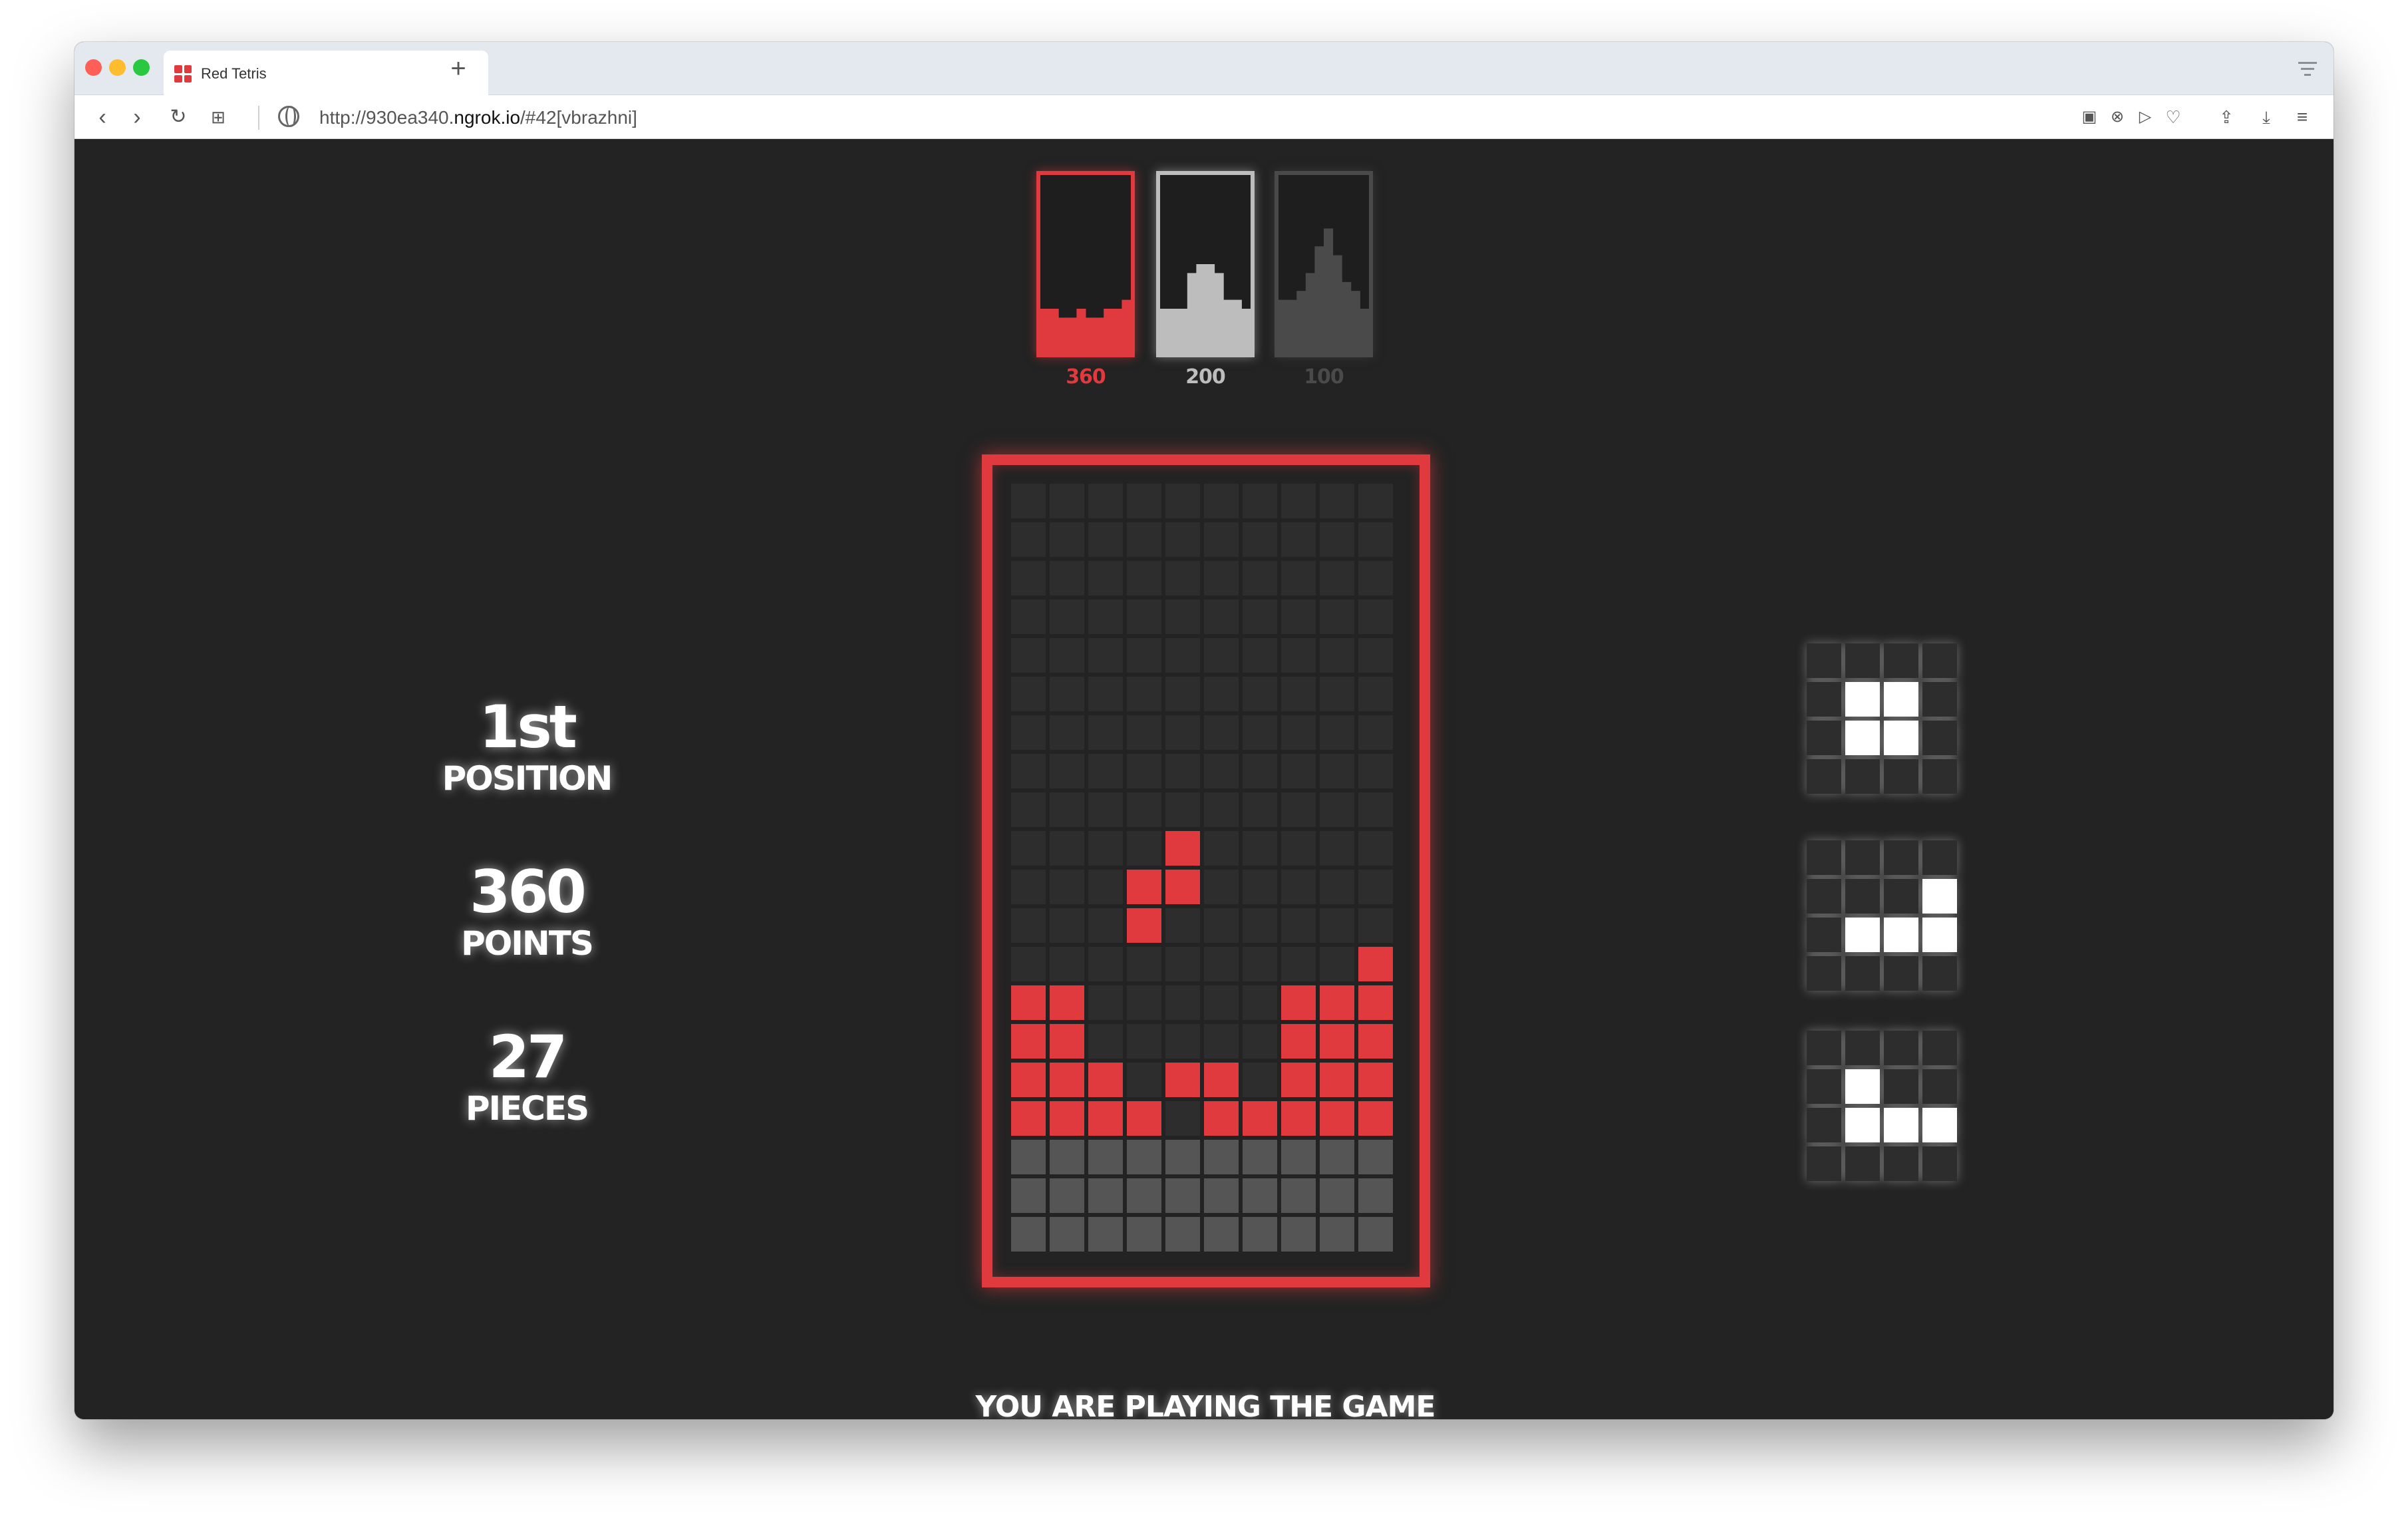 Image resolution: width=2408 pixels, height=1525 pixels. I want to click on url-field: http://930ea340.ngrok.io/#42[vbrazhni], so click(478, 117).